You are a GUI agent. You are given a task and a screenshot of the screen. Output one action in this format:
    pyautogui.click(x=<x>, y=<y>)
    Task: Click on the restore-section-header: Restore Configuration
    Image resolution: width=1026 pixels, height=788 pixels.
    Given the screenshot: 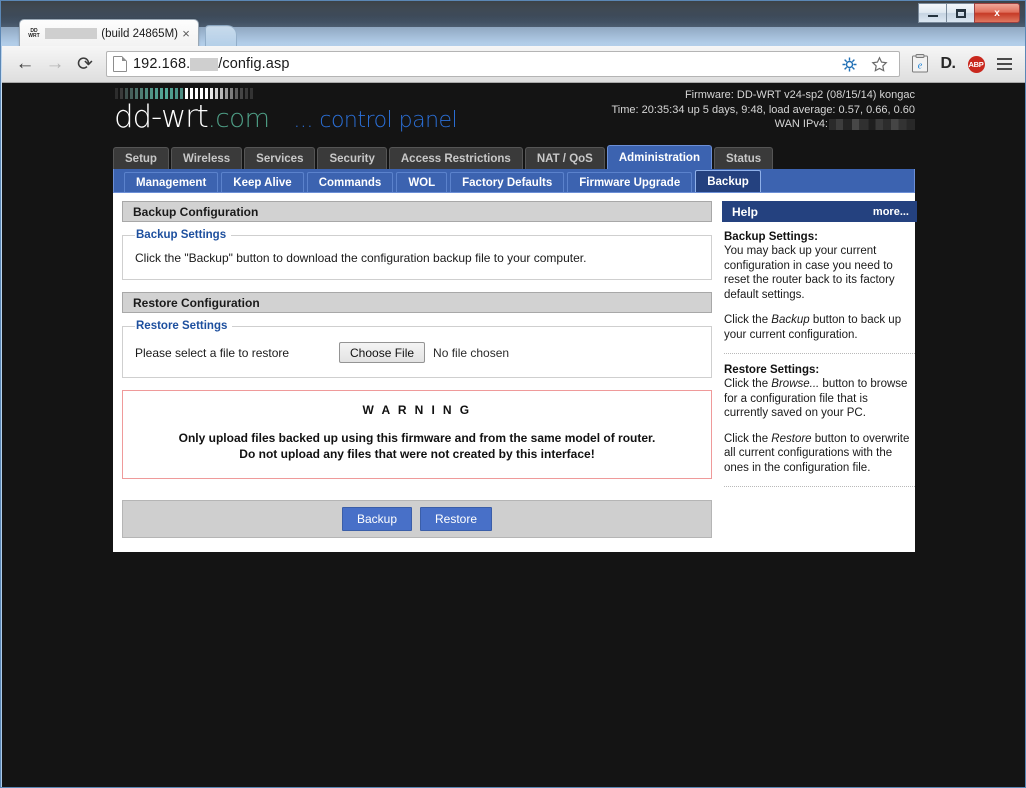 What is the action you would take?
    pyautogui.click(x=417, y=302)
    